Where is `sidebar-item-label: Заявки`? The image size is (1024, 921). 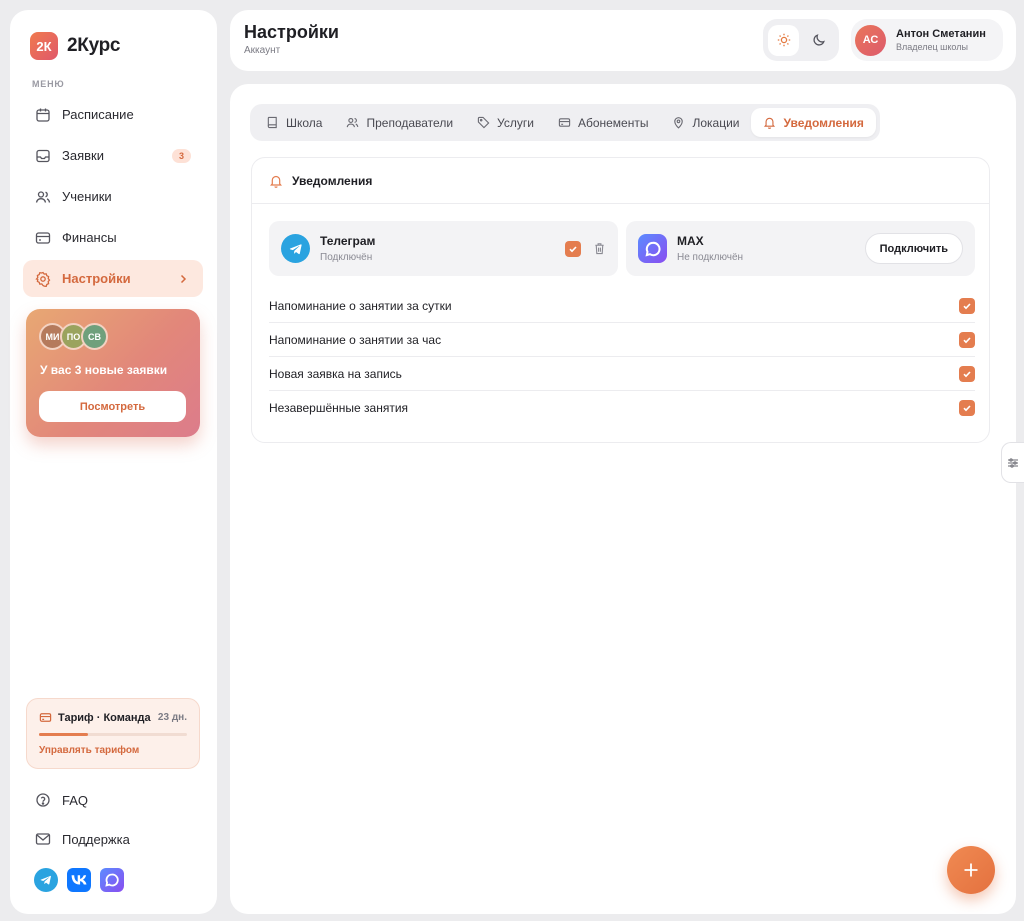 sidebar-item-label: Заявки is located at coordinates (83, 155).